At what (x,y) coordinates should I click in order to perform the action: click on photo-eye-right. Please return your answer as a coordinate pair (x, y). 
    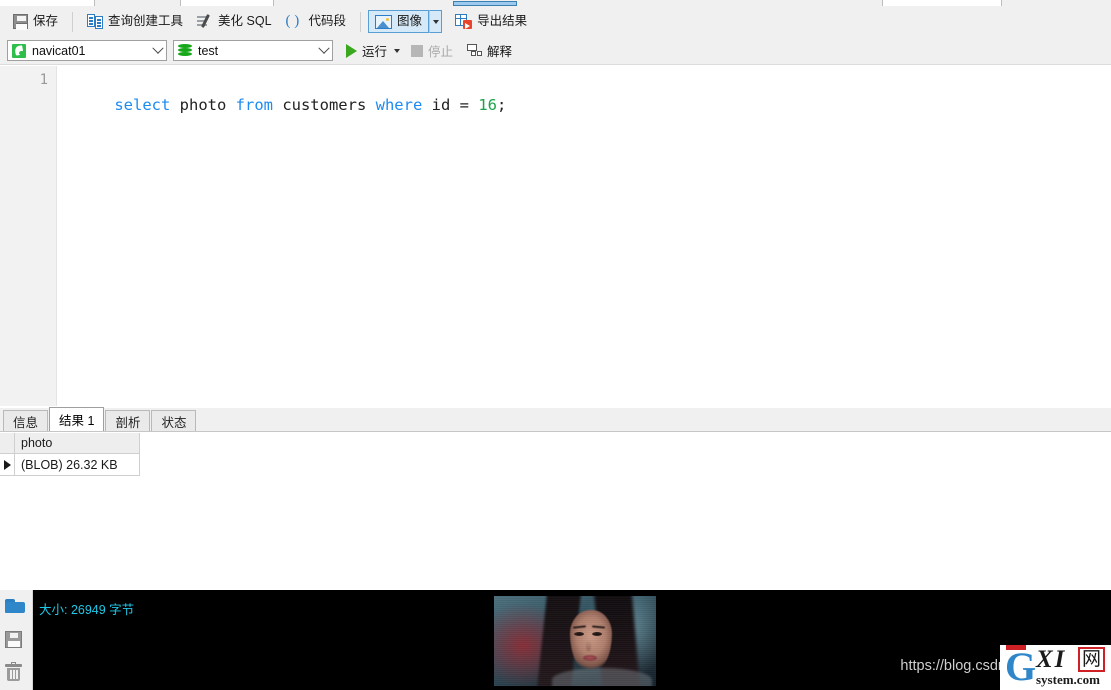
    Looking at the image, I should click on (597, 634).